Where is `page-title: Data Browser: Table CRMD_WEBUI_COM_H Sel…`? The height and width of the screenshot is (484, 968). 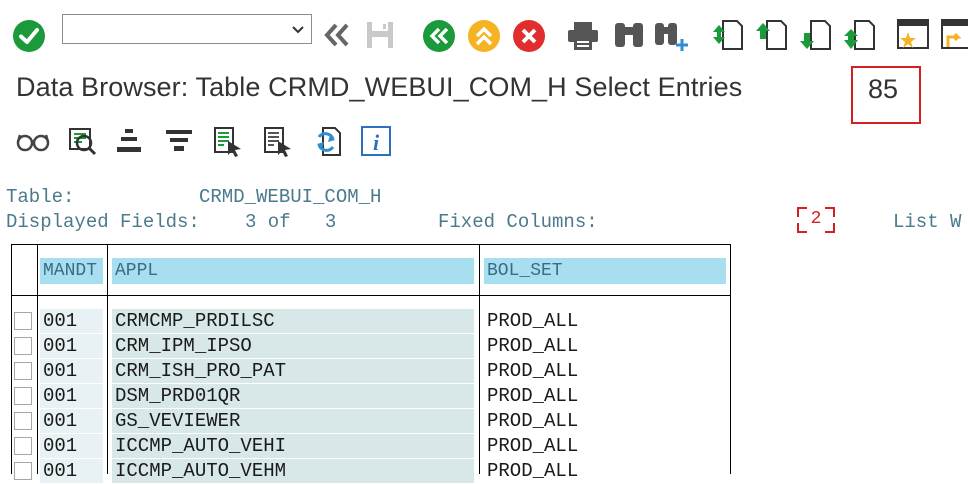
page-title: Data Browser: Table CRMD_WEBUI_COM_H Sel… is located at coordinates (379, 87).